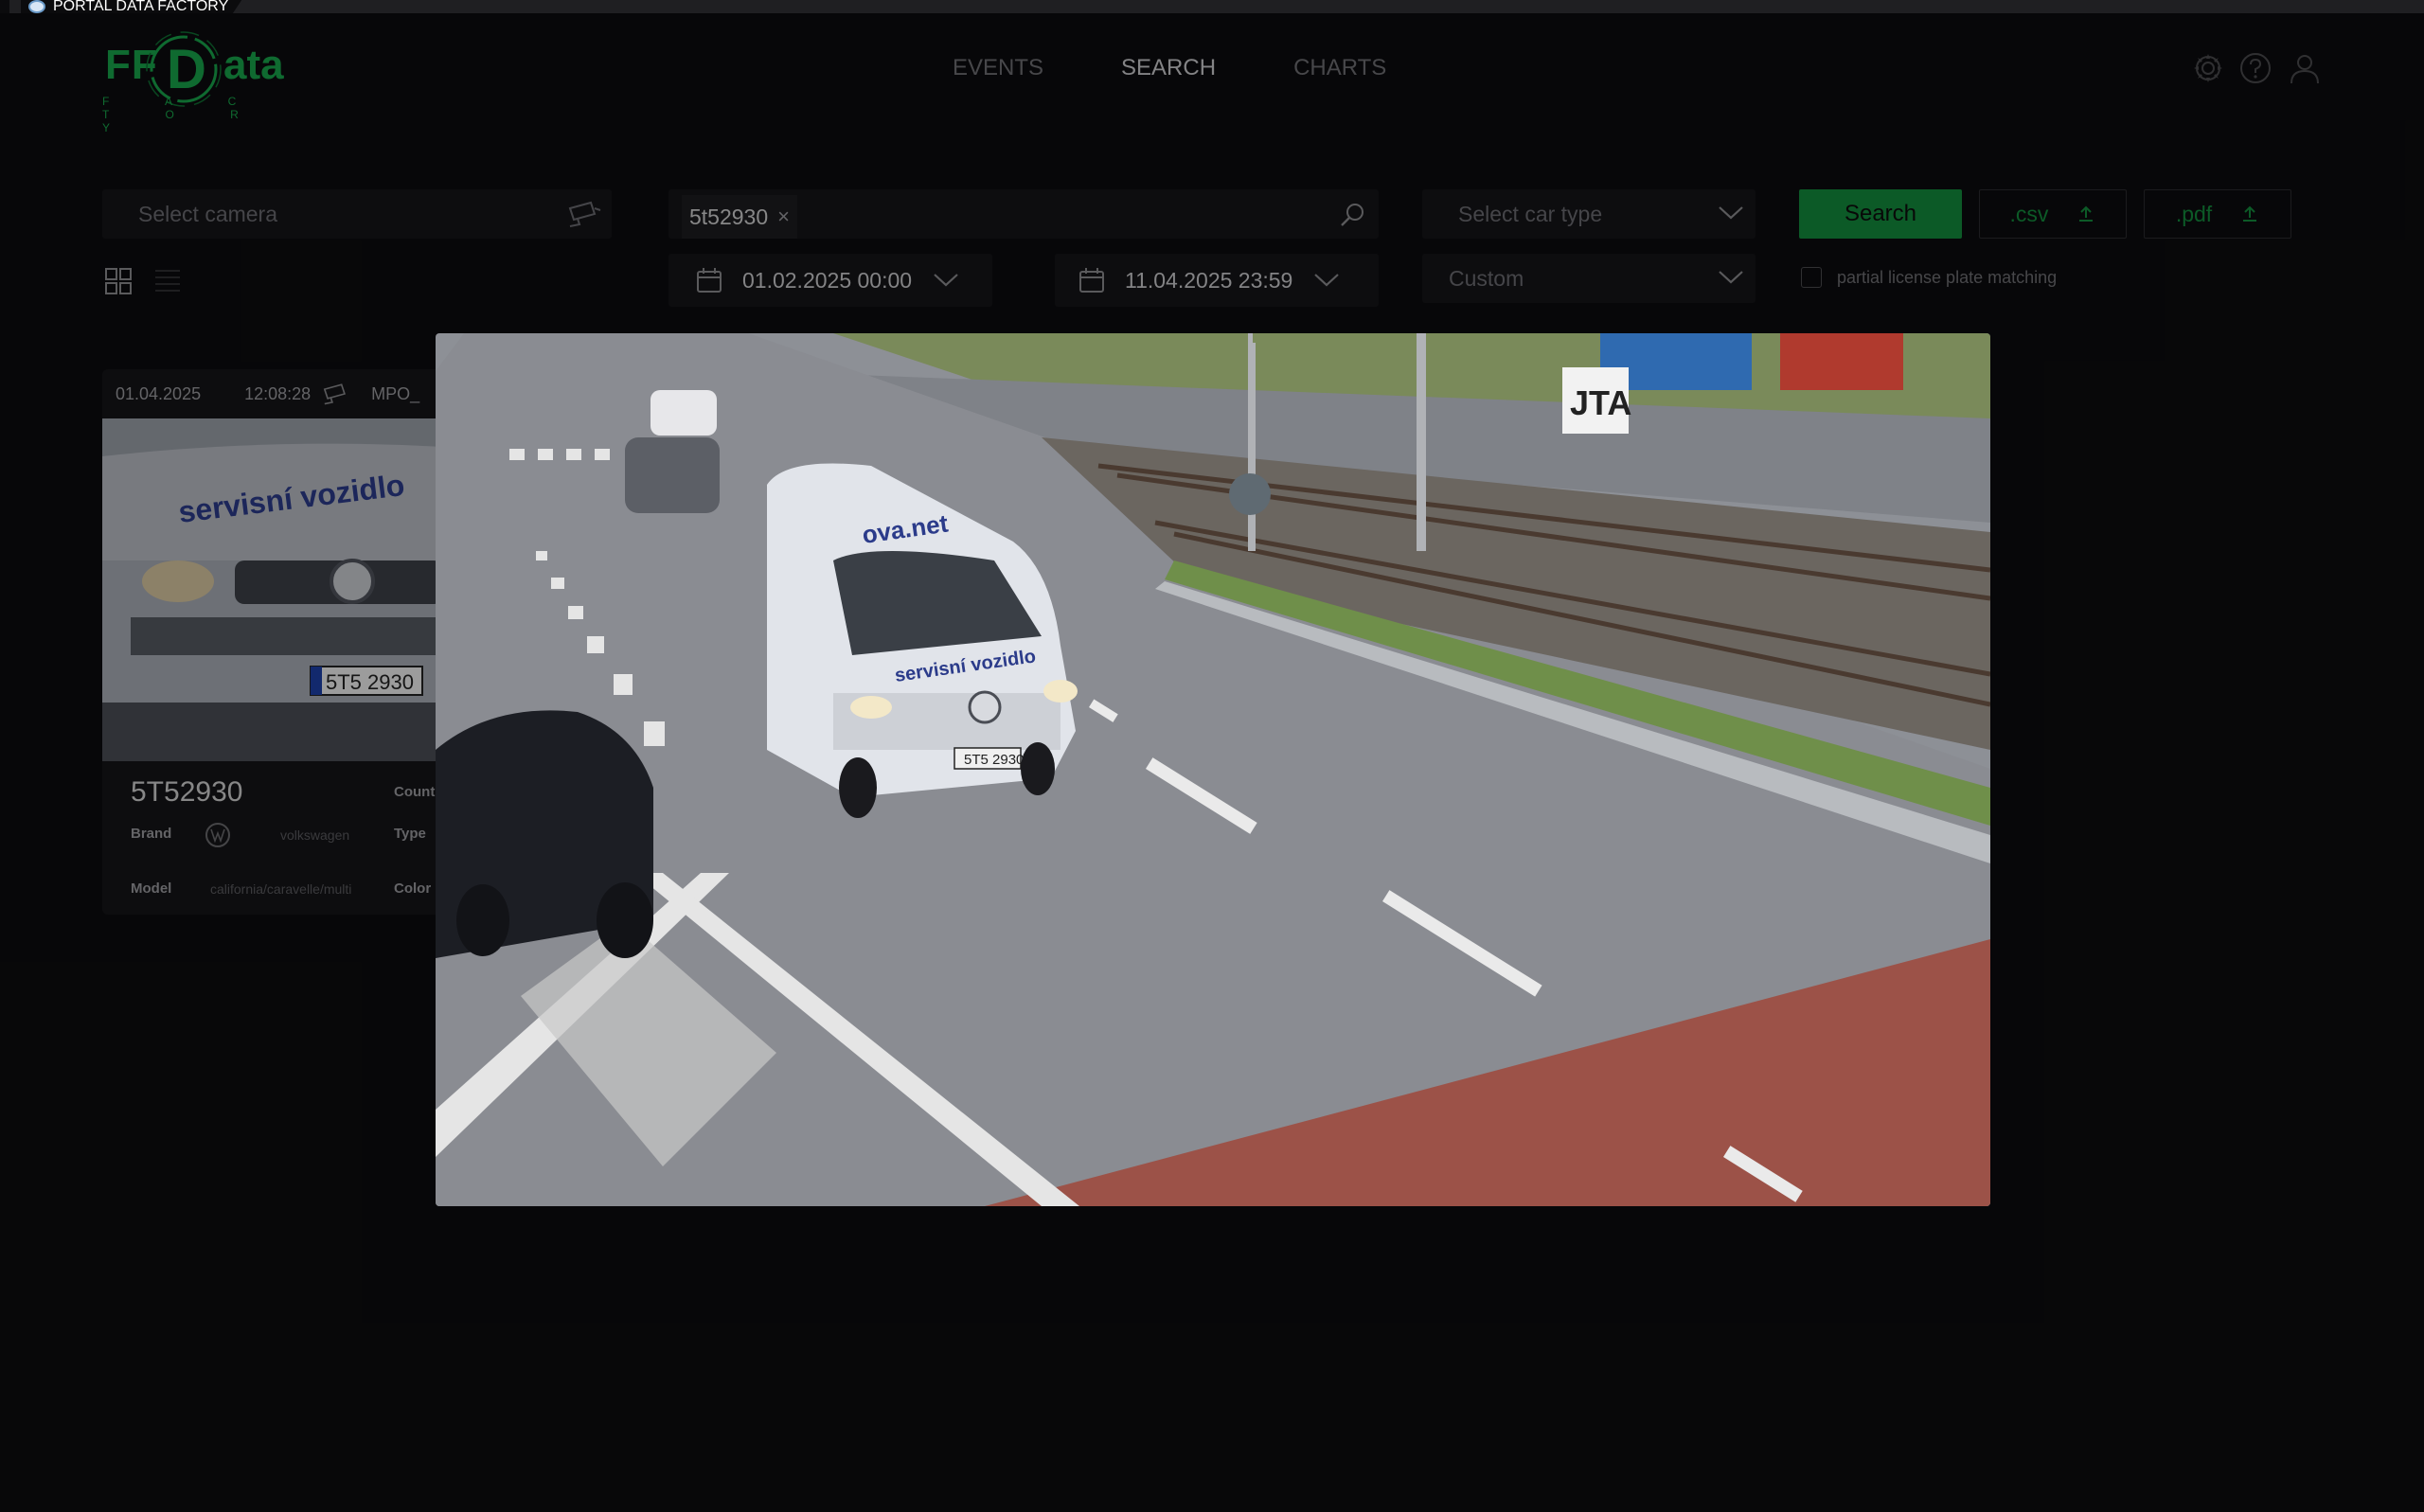 Image resolution: width=2424 pixels, height=1512 pixels. I want to click on browser-tab: PORTAL DATA FACTORY, so click(131, 6).